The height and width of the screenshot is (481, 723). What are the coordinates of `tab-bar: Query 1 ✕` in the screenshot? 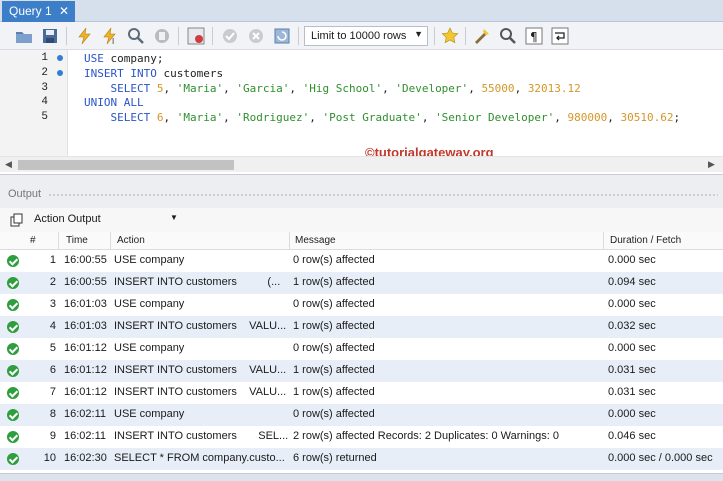 It's located at (361, 11).